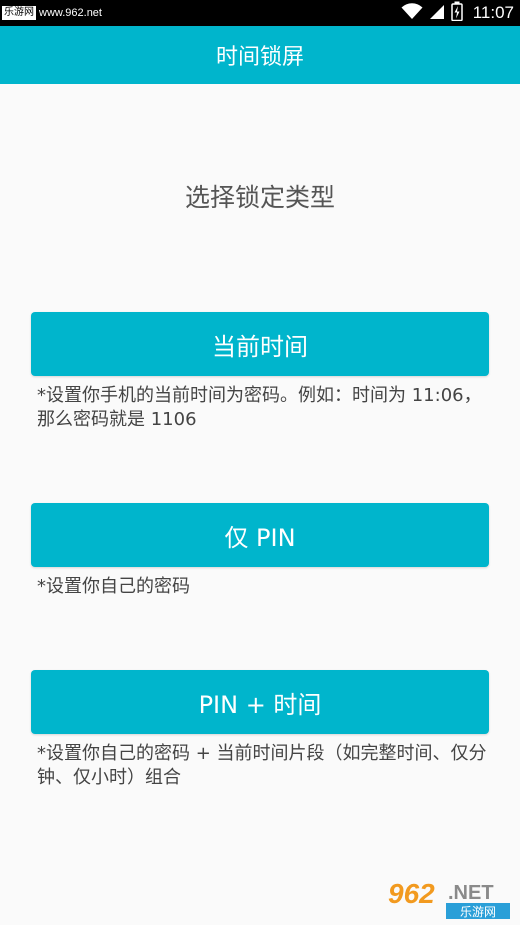 This screenshot has height=925, width=520. What do you see at coordinates (260, 13) in the screenshot?
I see `status-bar: 乐游网 www.962.net 11:07` at bounding box center [260, 13].